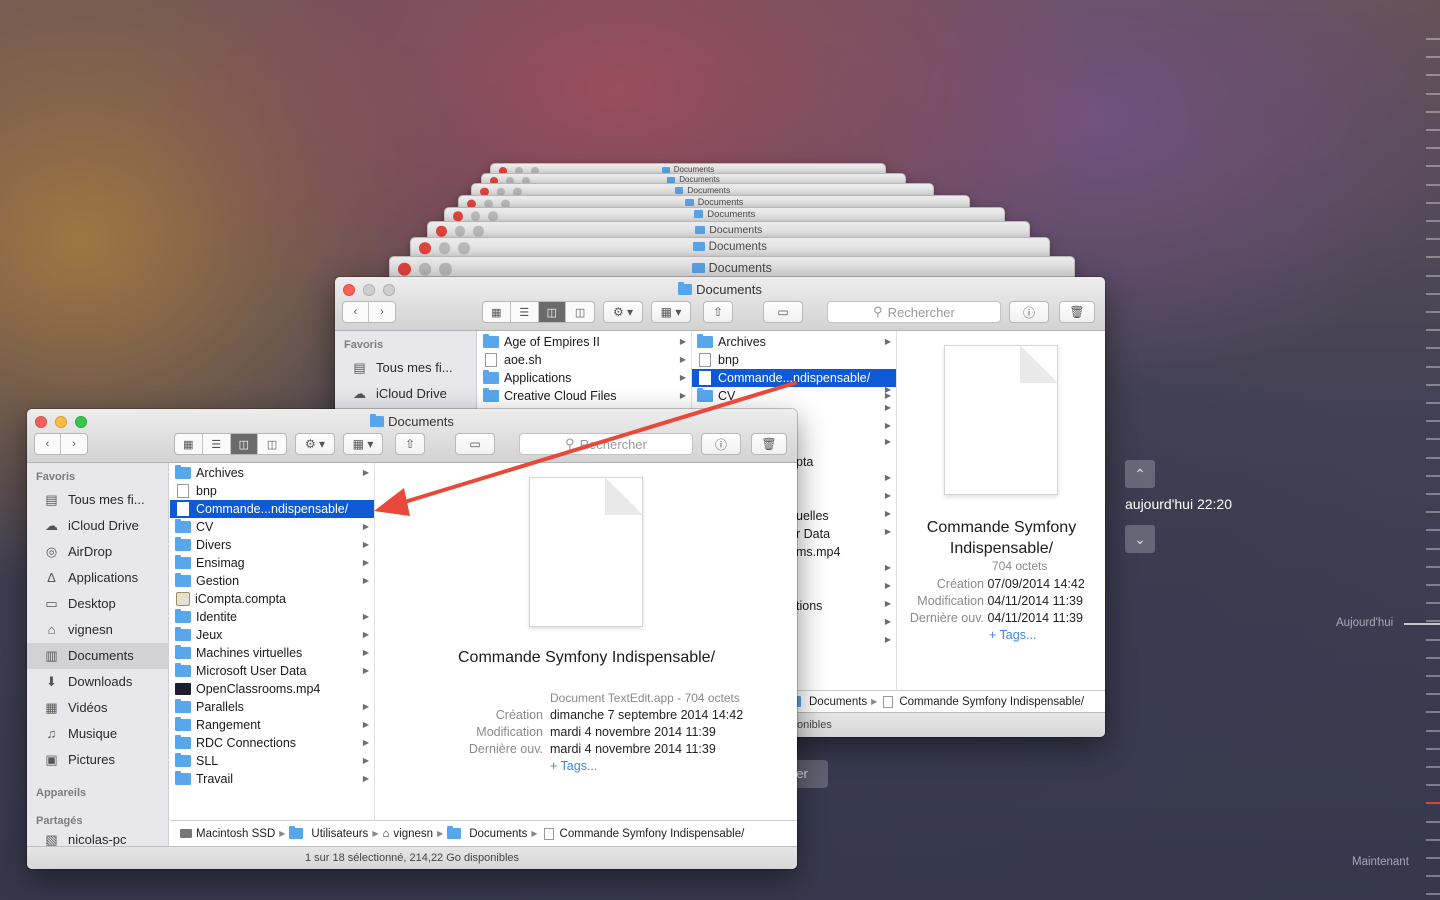 Image resolution: width=1440 pixels, height=900 pixels. I want to click on file-name-partial: uelles, so click(812, 516).